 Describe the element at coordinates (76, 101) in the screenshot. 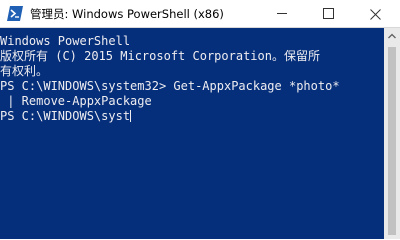

I see `console-line-pipe: | Remove-AppxPackage` at that location.